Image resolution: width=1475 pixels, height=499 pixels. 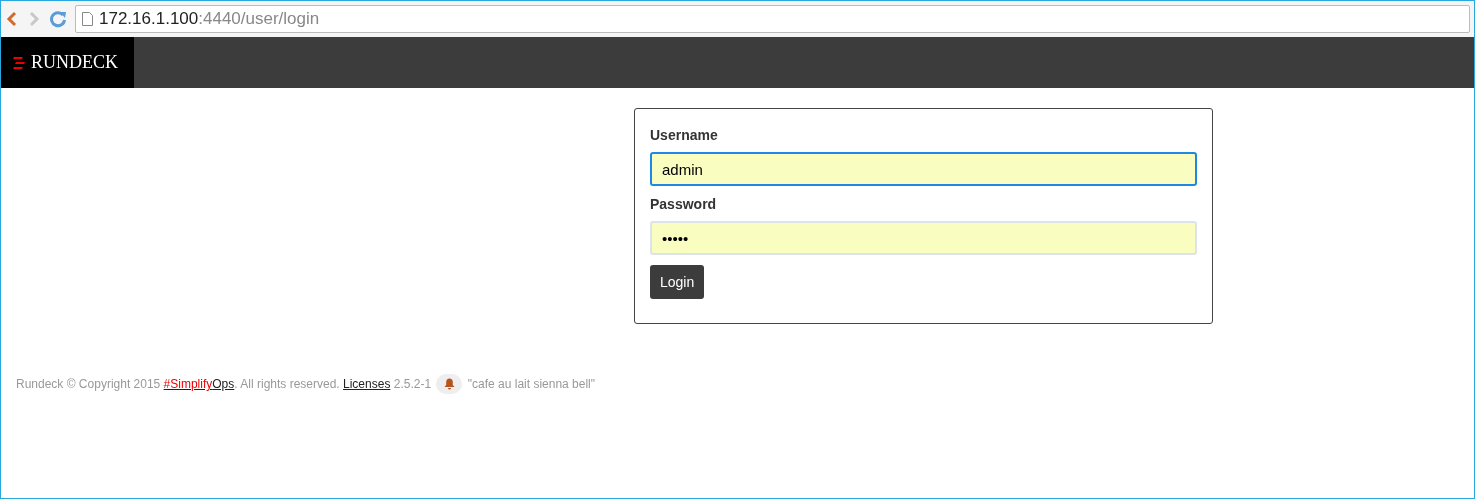 What do you see at coordinates (149, 19) in the screenshot?
I see `address-host: 172.16.1.100` at bounding box center [149, 19].